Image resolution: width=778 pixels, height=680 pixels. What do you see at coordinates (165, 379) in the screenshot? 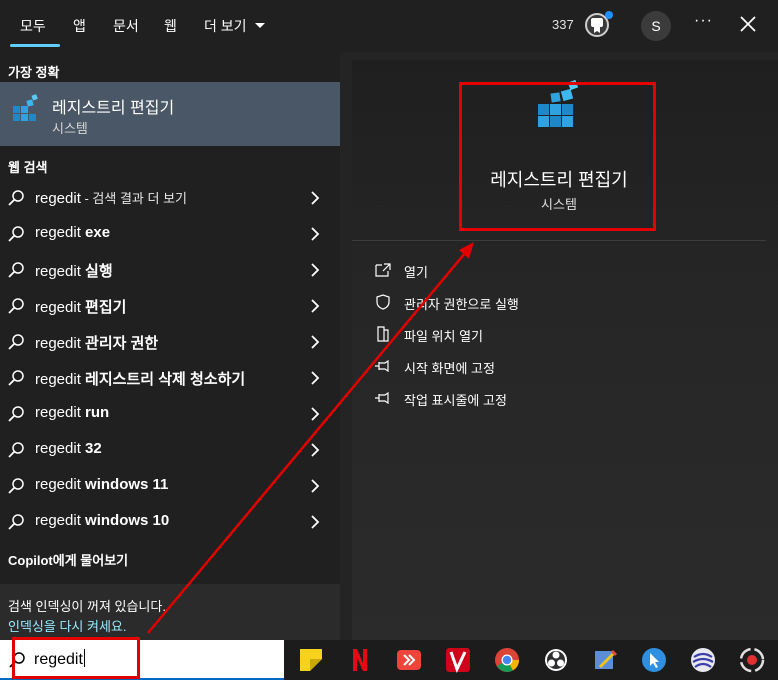
I see `suggestion-completion: 레지스트리 삭제 청소하기` at bounding box center [165, 379].